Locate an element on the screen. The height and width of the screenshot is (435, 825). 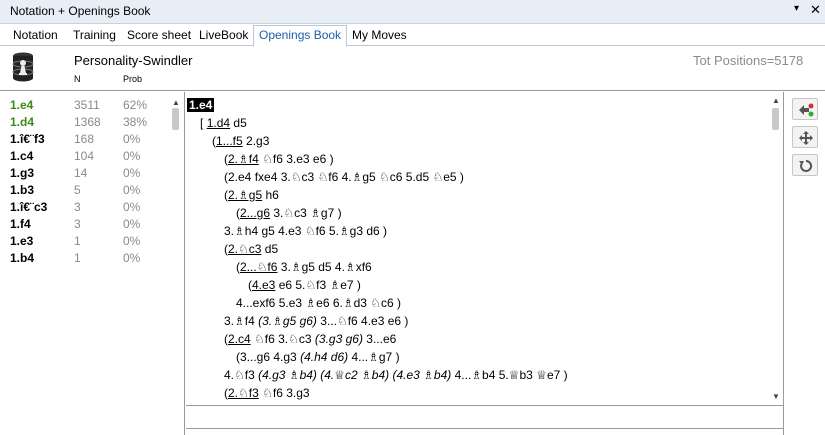
variation-text: 2.g3 is located at coordinates (257, 141).